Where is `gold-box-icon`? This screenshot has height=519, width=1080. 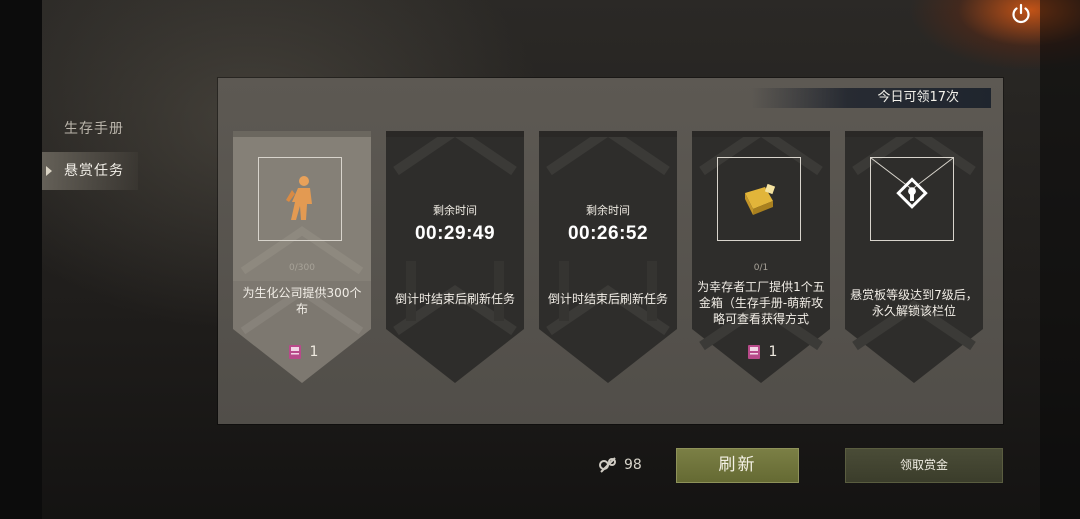 gold-box-icon is located at coordinates (760, 199).